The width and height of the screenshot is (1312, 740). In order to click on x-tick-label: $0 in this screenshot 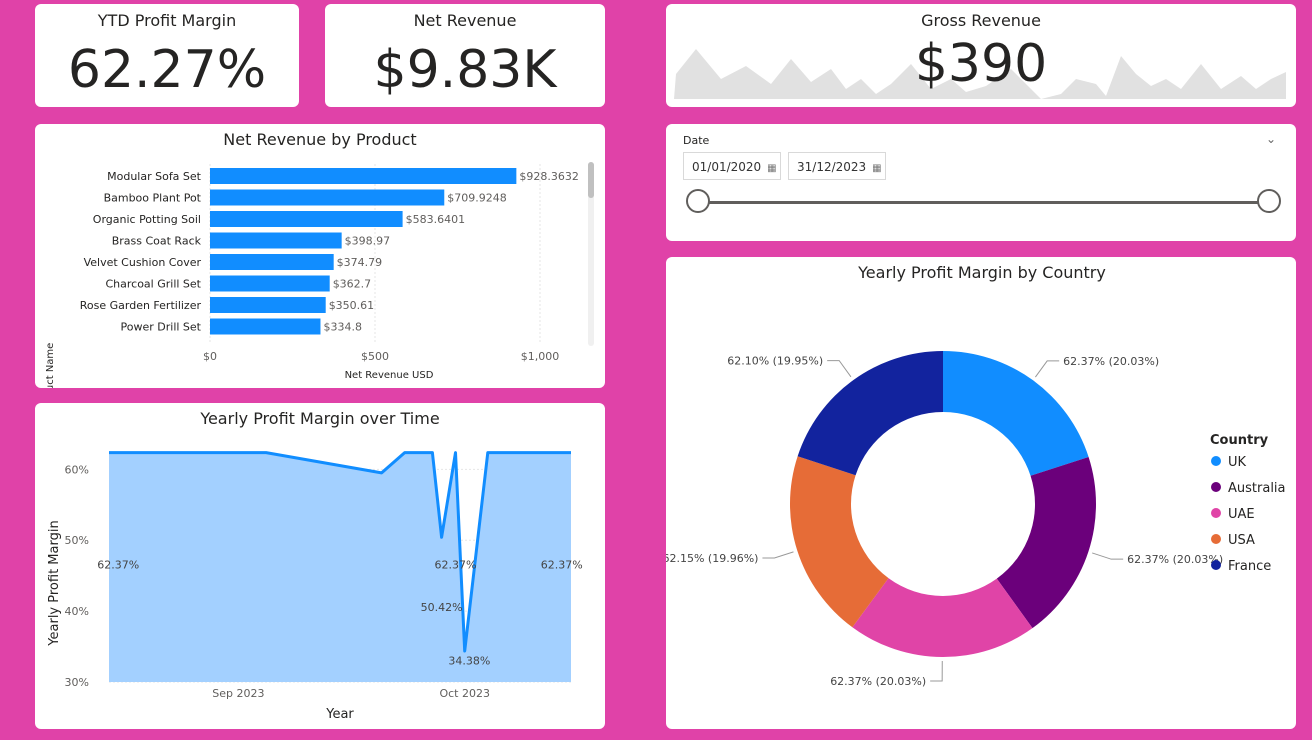, I will do `click(210, 356)`.